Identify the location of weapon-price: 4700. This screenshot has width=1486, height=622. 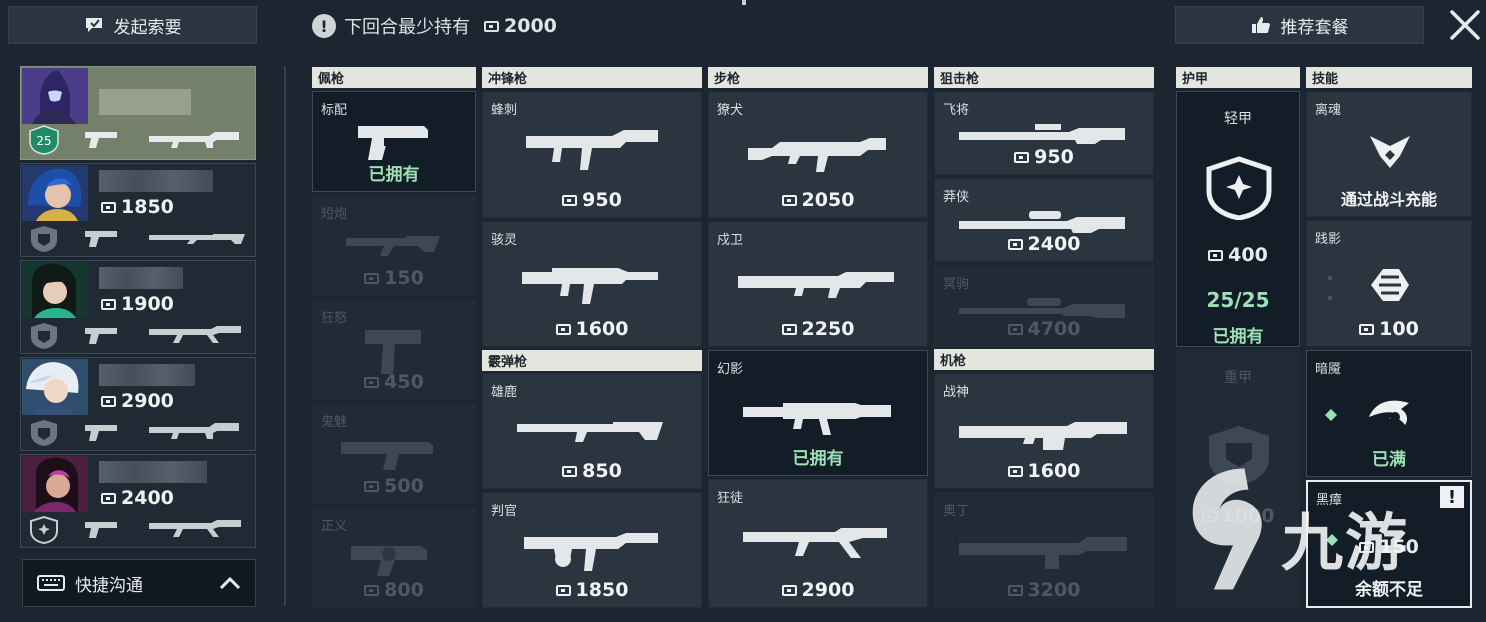
(1044, 329).